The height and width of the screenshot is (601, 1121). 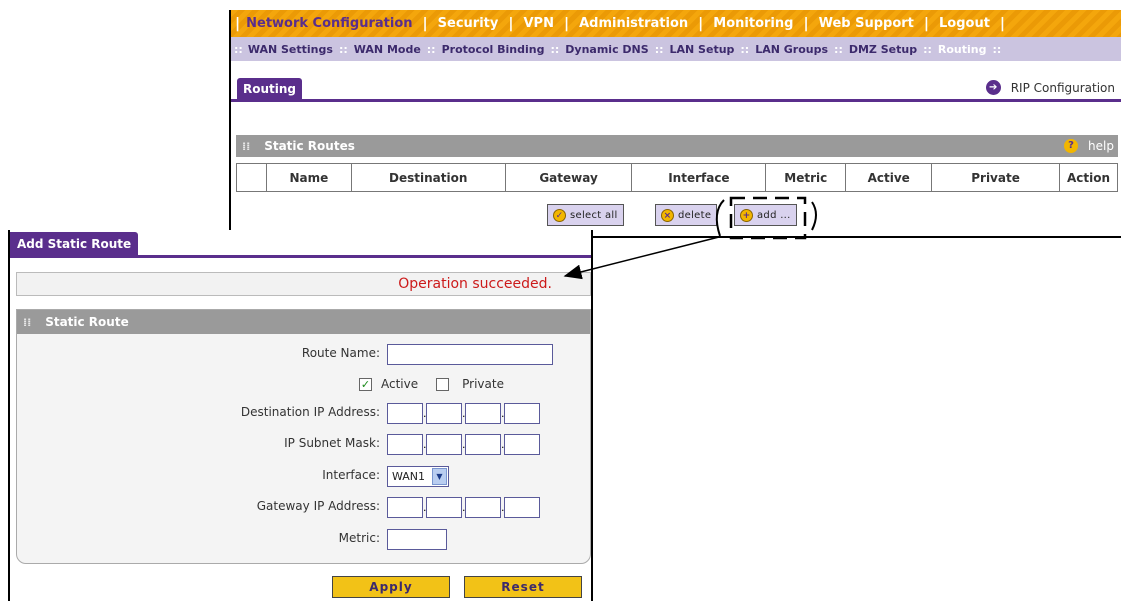 What do you see at coordinates (695, 215) in the screenshot?
I see `delete-label: delete` at bounding box center [695, 215].